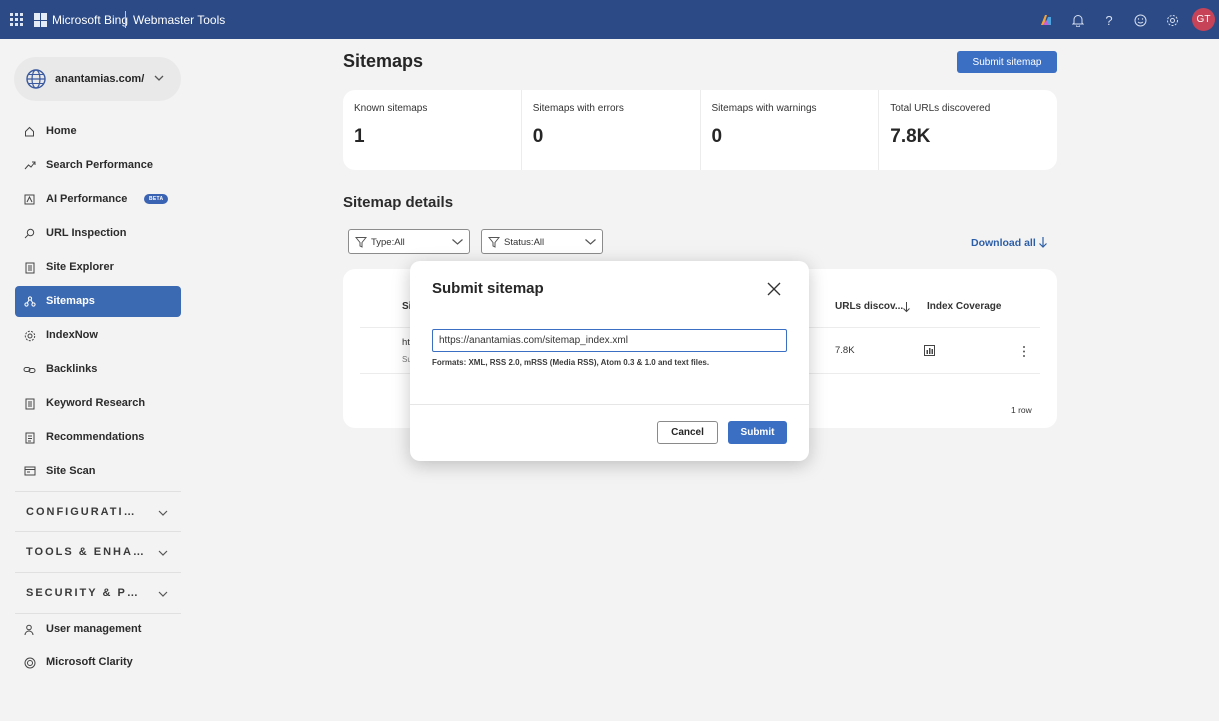  What do you see at coordinates (757, 432) in the screenshot?
I see `submit-button: Submit` at bounding box center [757, 432].